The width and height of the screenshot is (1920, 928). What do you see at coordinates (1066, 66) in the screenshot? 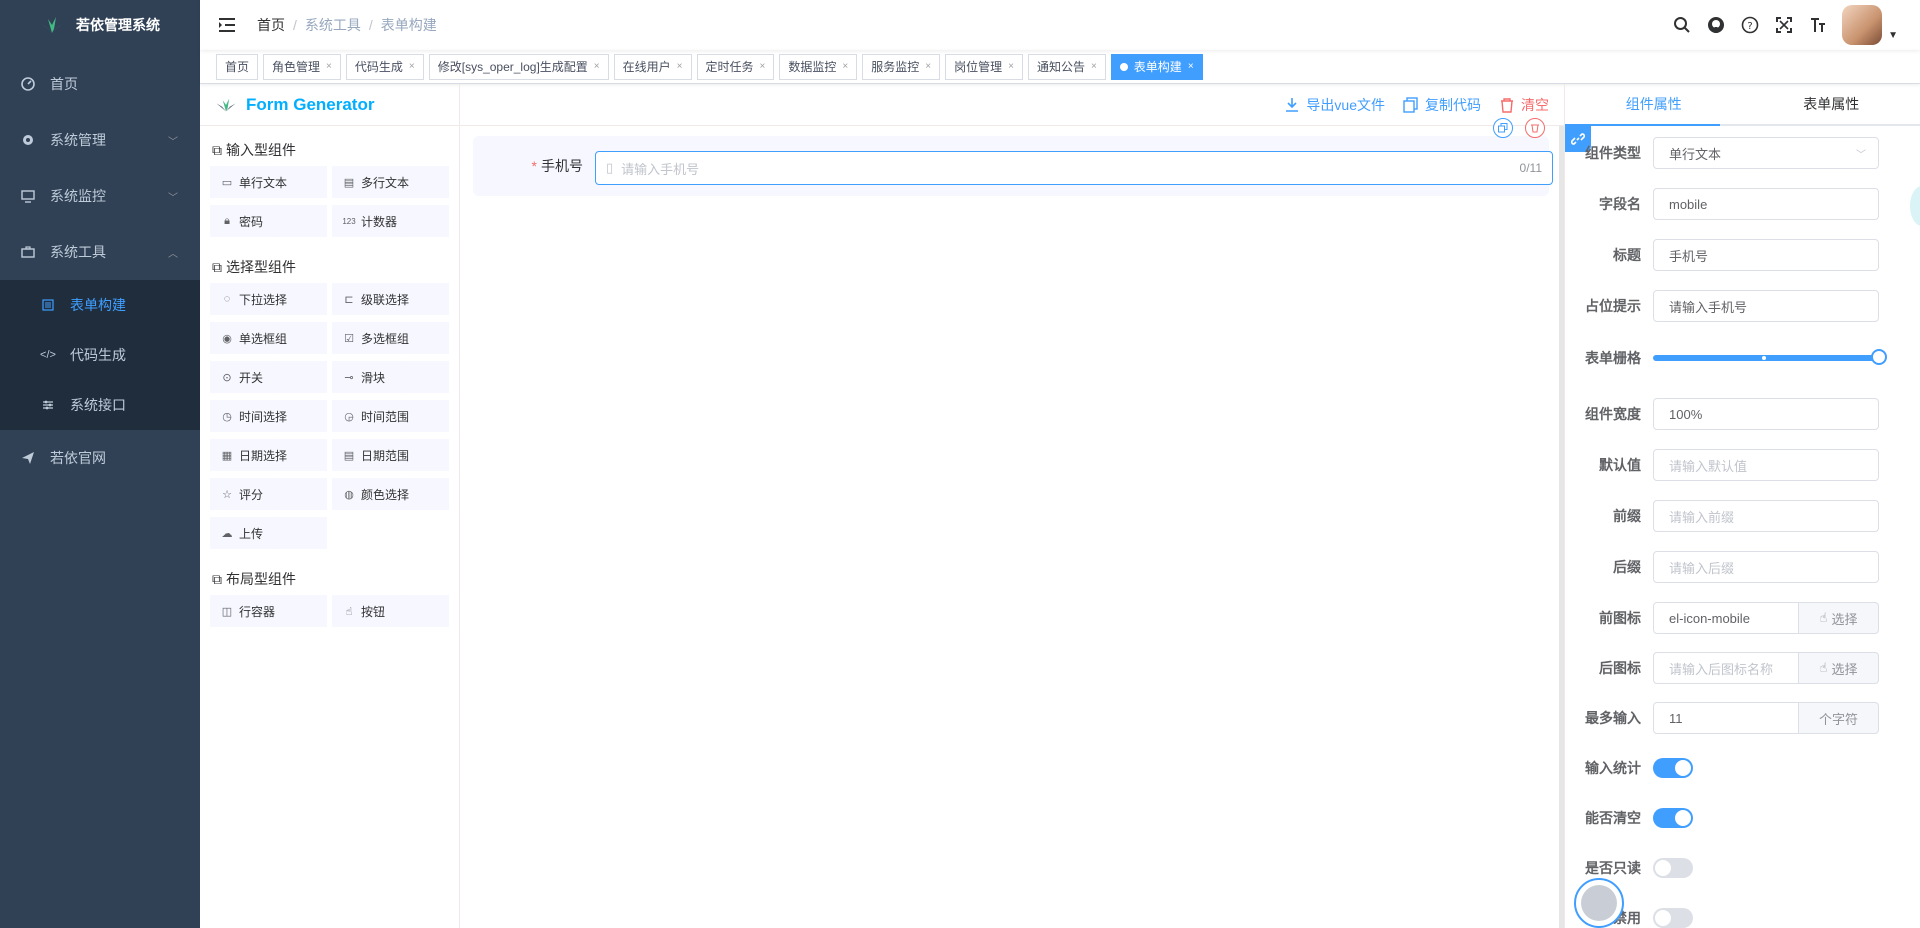
I see `tag-item: 通知公告 ×` at bounding box center [1066, 66].